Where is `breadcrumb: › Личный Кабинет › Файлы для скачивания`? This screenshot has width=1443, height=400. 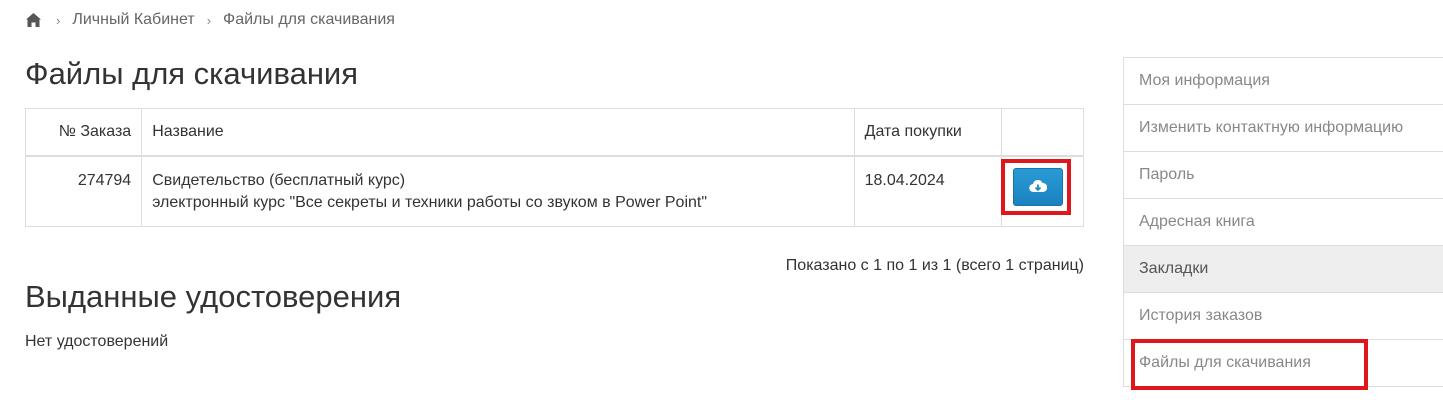 breadcrumb: › Личный Кабинет › Файлы для скачивания is located at coordinates (216, 20).